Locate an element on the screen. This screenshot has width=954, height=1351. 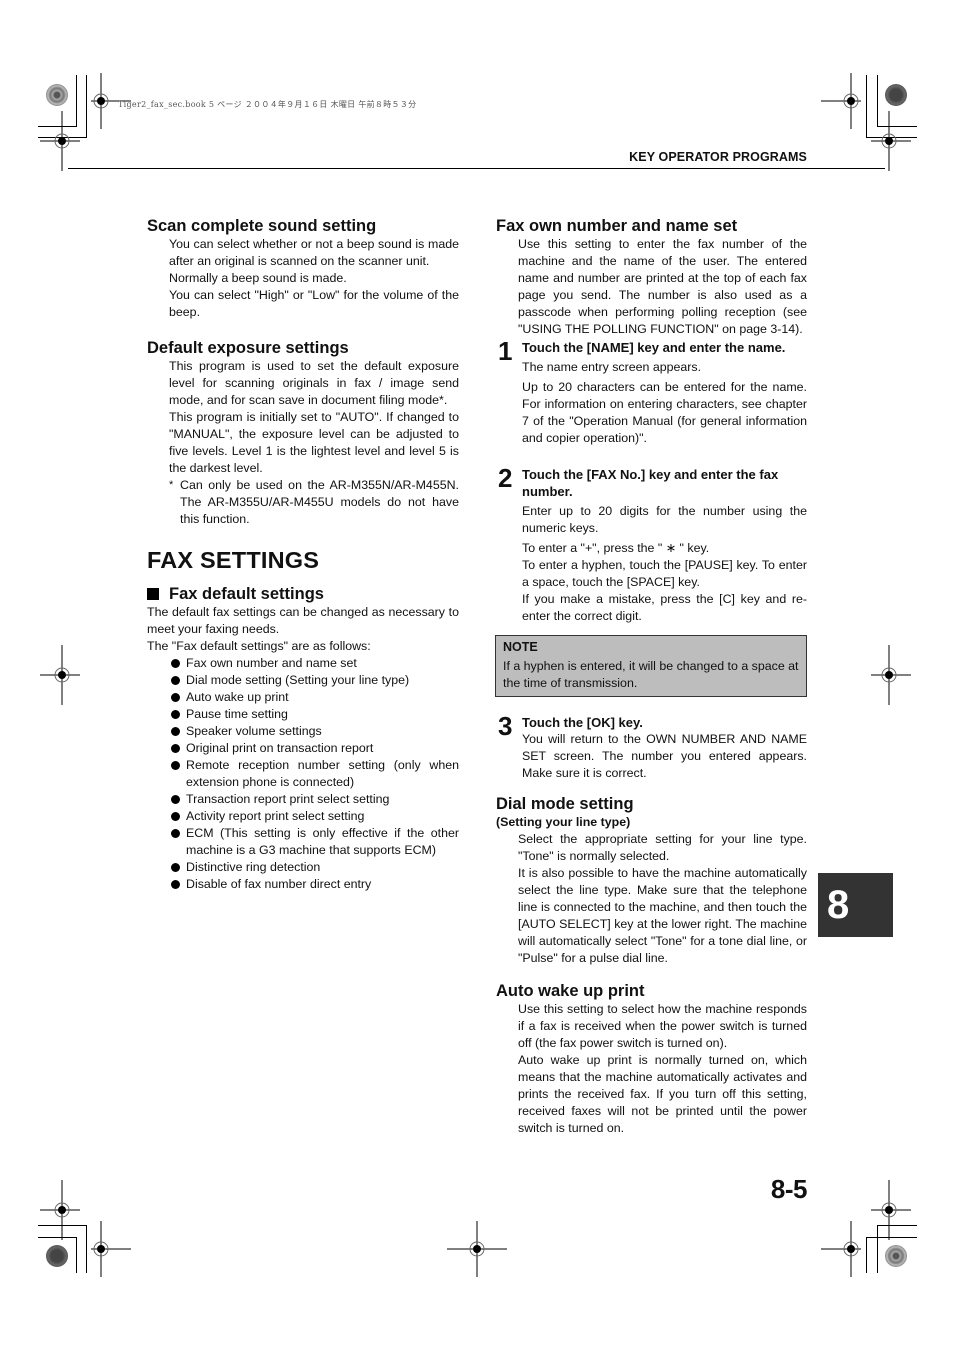
list-item-text: Disable of fax number direct entry is located at coordinates (279, 884).